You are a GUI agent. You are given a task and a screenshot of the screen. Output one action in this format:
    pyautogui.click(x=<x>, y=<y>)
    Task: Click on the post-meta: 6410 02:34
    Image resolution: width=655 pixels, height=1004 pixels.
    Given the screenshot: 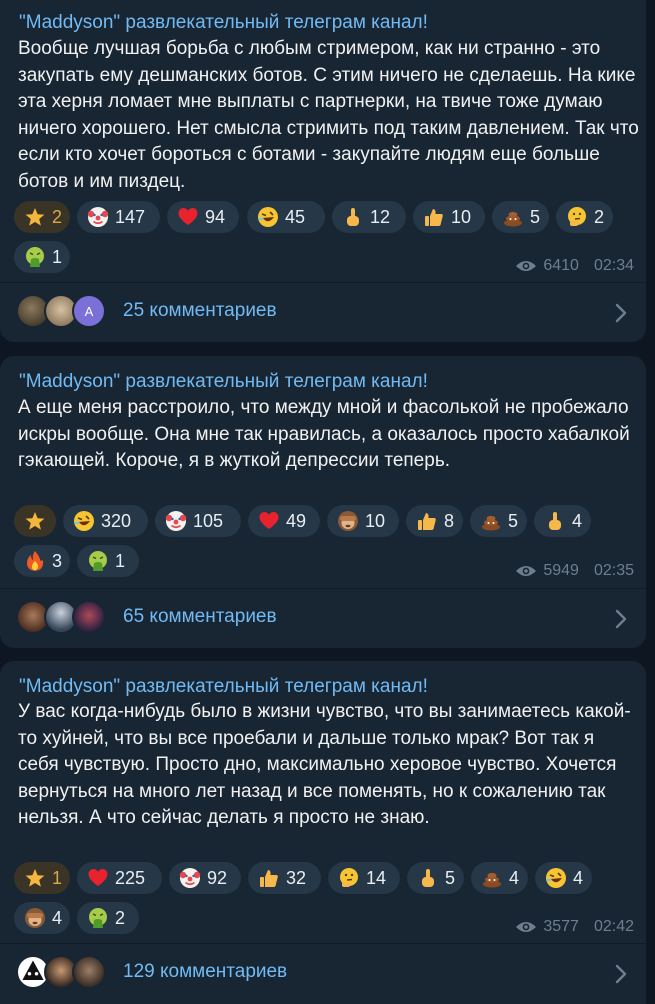 What is the action you would take?
    pyautogui.click(x=574, y=266)
    